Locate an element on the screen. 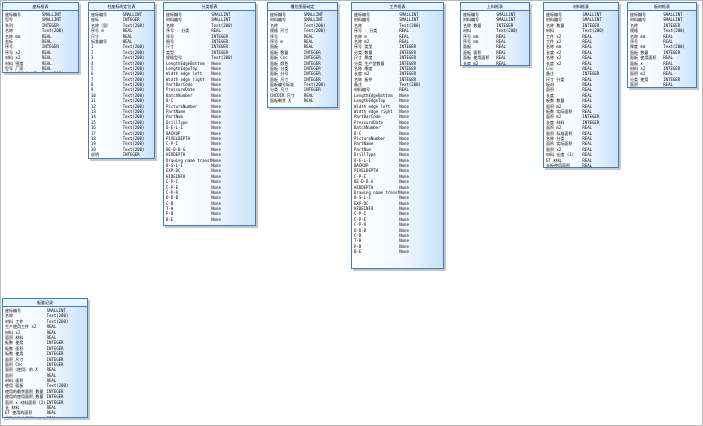  column-row: 面积的剩余面积REAL is located at coordinates (45, 416).